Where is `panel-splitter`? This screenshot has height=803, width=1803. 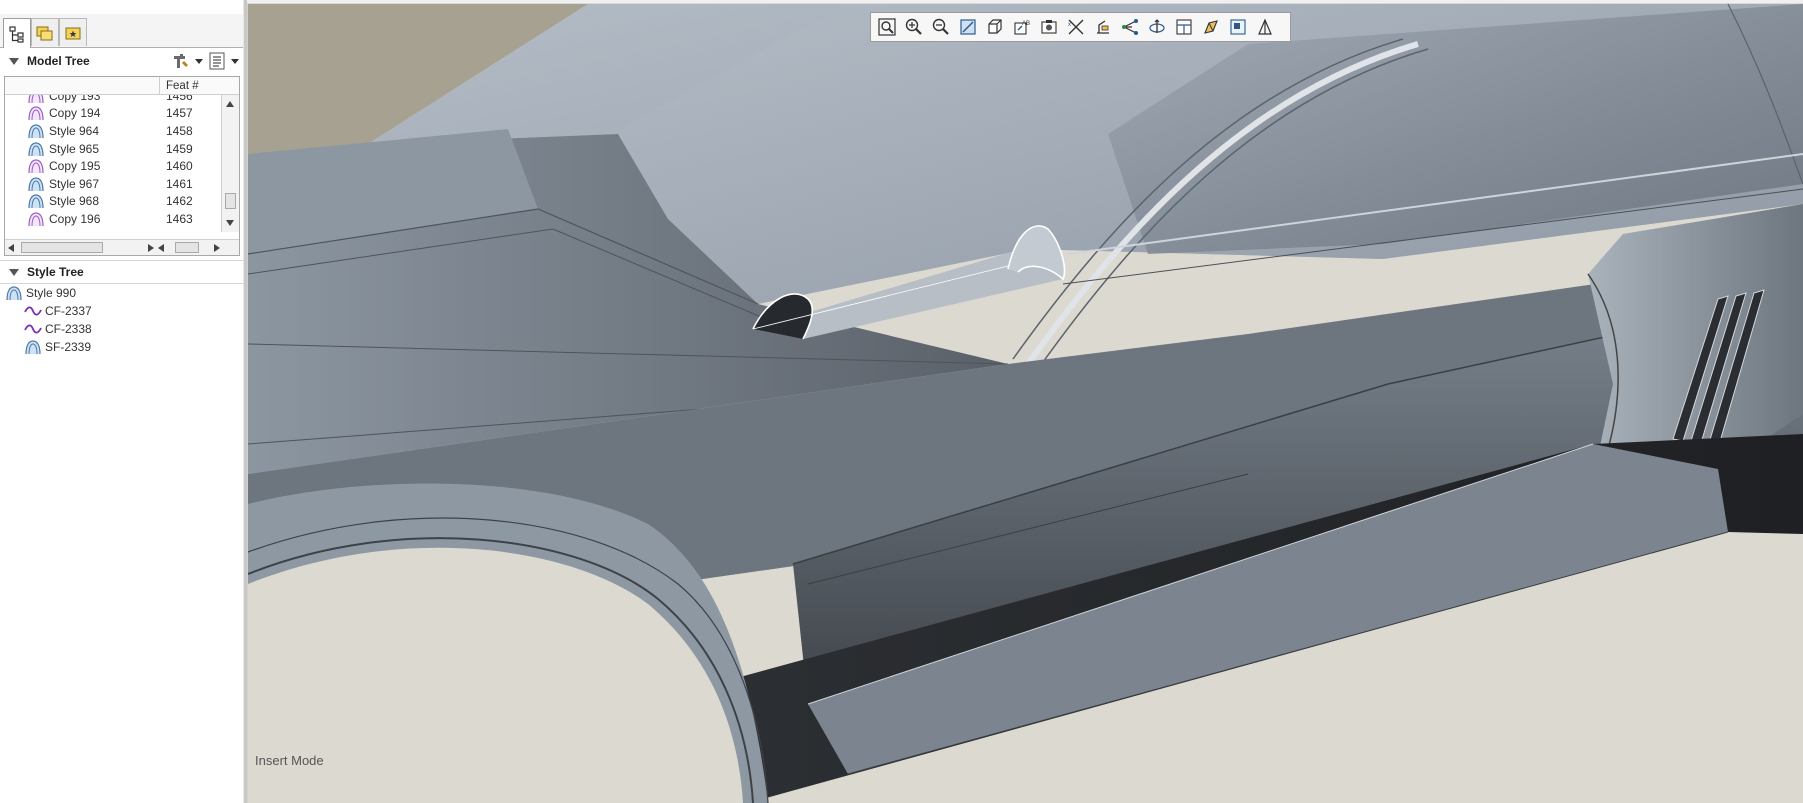 panel-splitter is located at coordinates (245, 401).